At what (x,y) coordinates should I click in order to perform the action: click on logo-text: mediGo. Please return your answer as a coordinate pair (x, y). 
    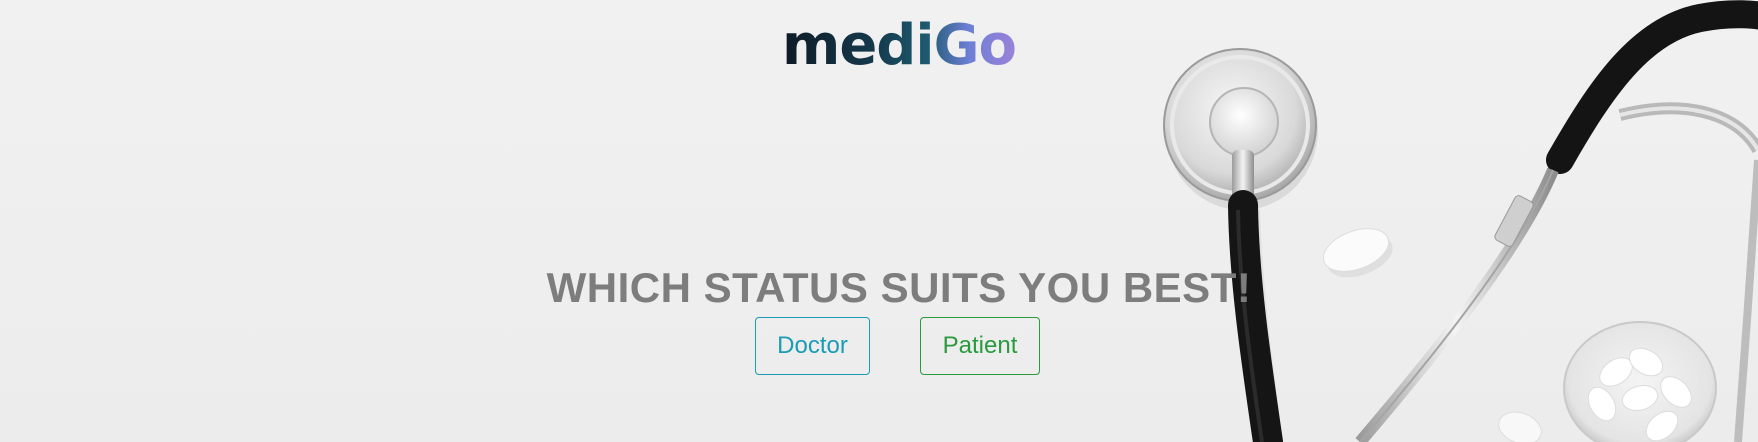
    Looking at the image, I should click on (899, 45).